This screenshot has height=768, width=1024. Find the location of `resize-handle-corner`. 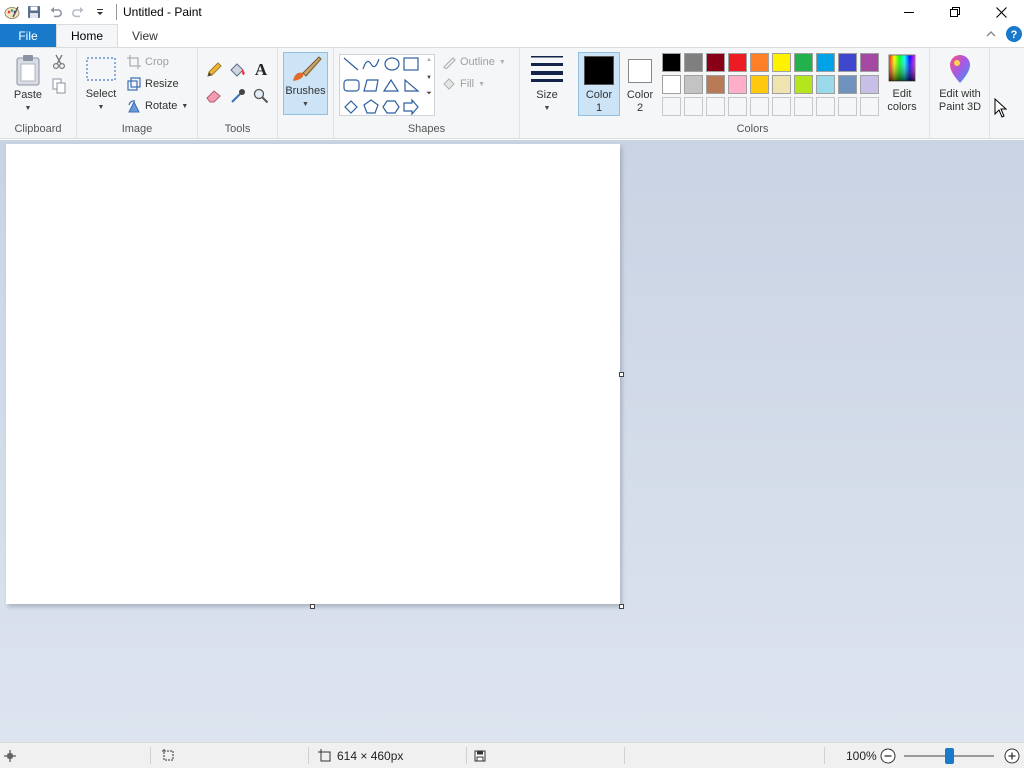

resize-handle-corner is located at coordinates (621, 606).